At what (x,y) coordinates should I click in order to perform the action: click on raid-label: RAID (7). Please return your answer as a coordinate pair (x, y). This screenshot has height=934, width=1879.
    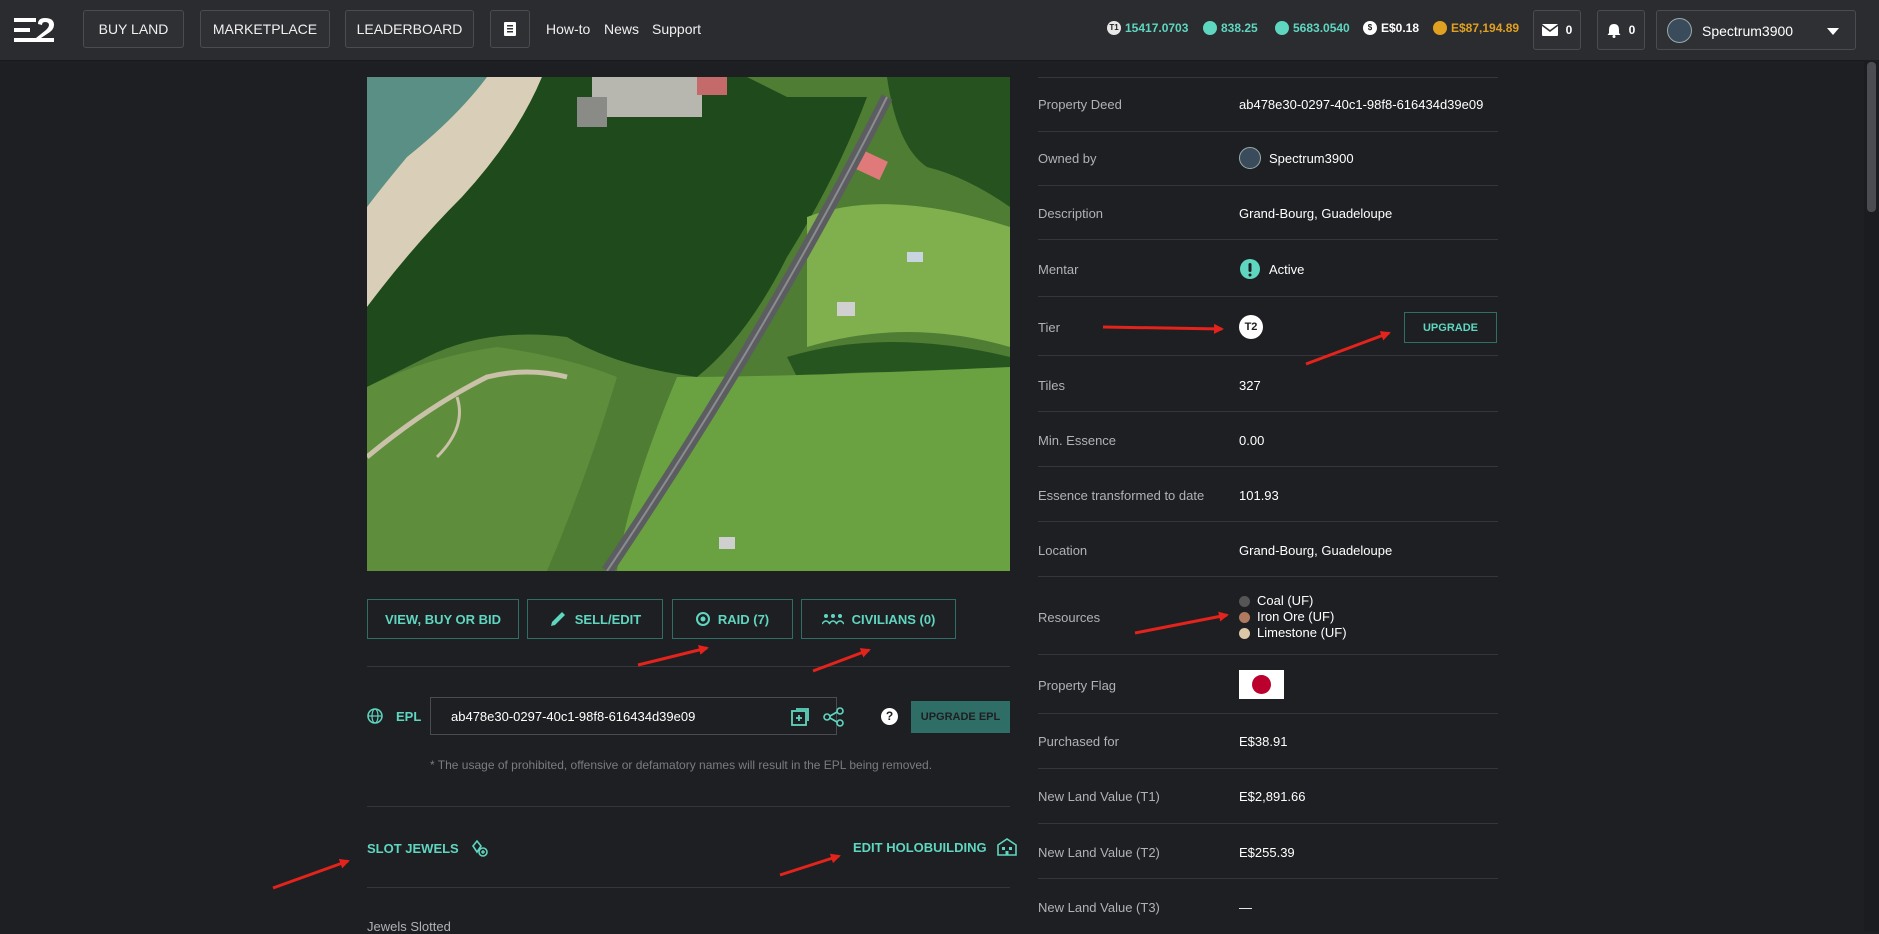
    Looking at the image, I should click on (743, 619).